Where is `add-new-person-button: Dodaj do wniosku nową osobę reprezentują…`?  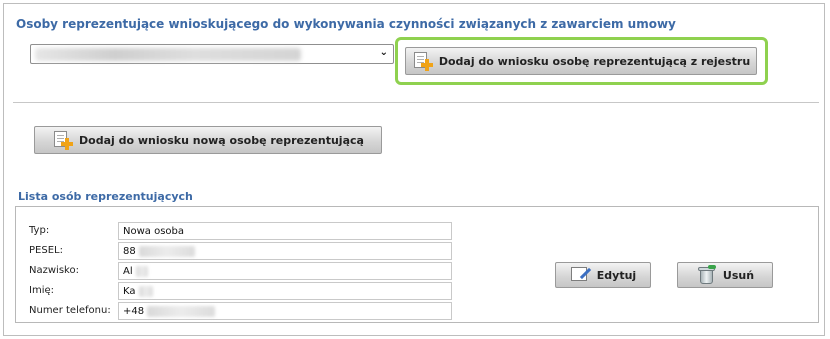
add-new-person-button: Dodaj do wniosku nową osobę reprezentują… is located at coordinates (208, 140).